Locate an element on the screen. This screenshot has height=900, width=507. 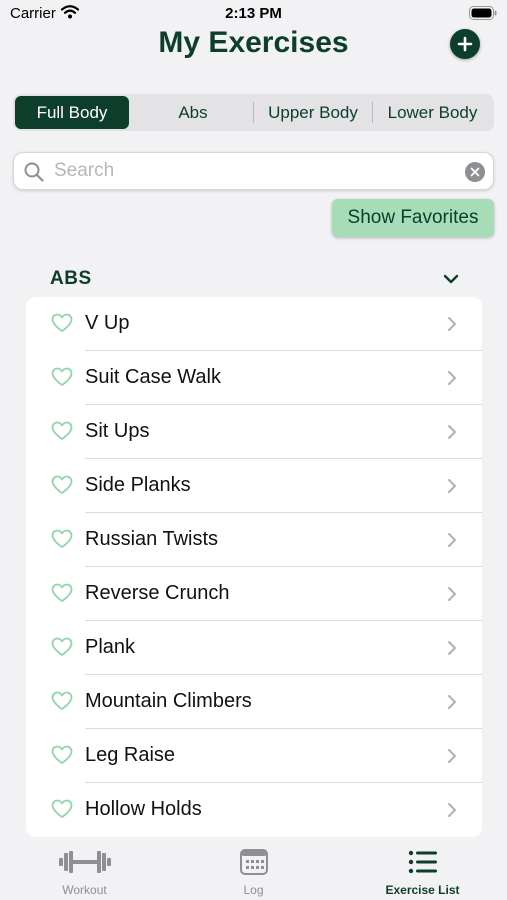
close-icon is located at coordinates (475, 172).